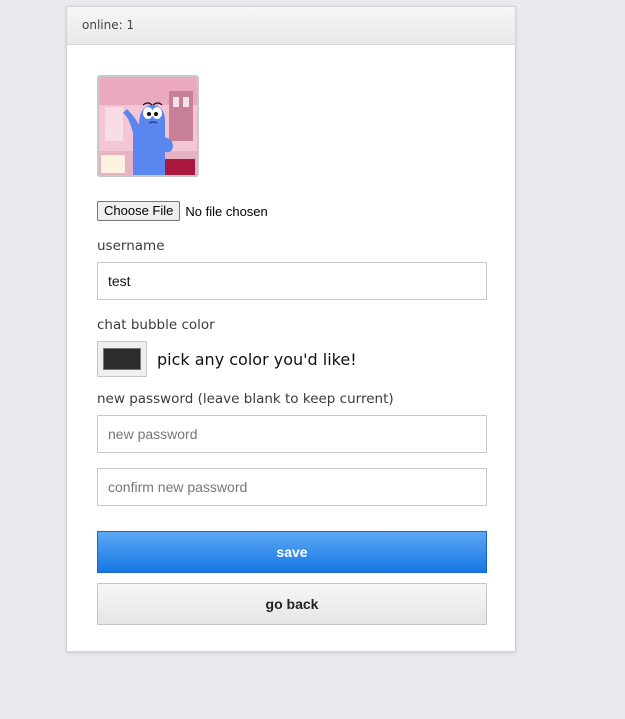  I want to click on color-hint: pick any color you'd like!, so click(257, 359).